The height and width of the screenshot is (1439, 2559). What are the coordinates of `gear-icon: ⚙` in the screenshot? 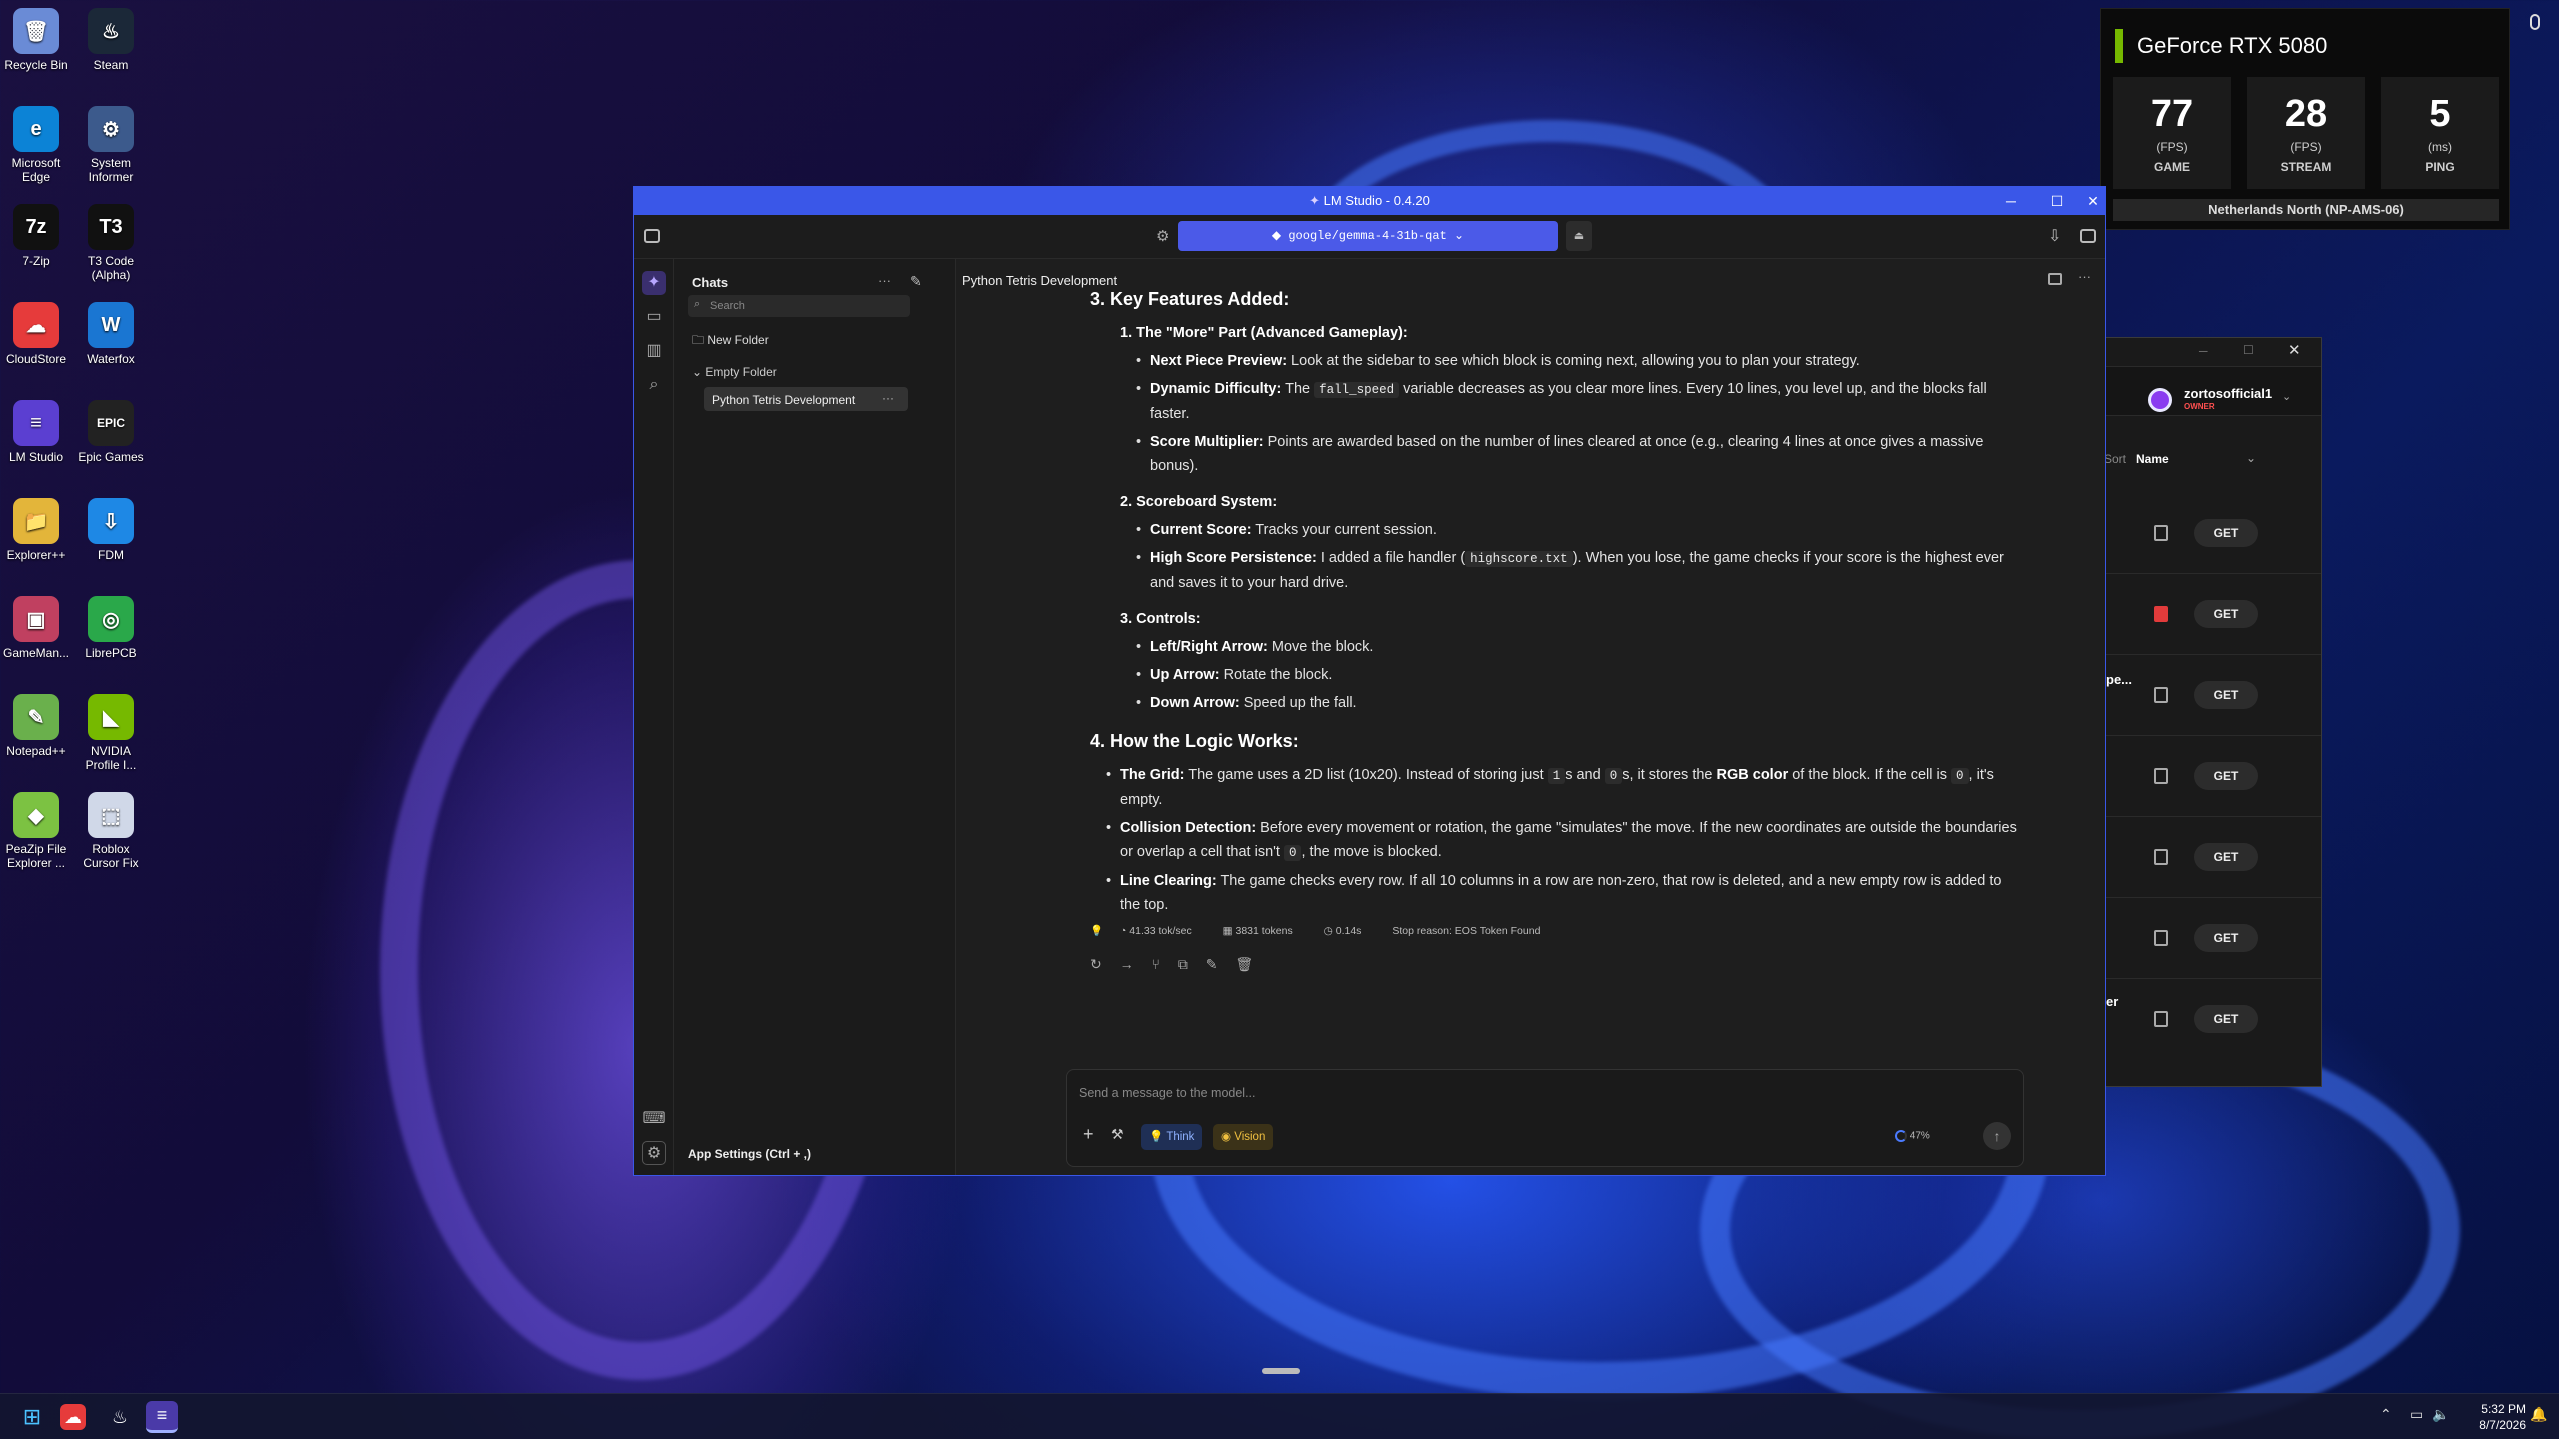 It's located at (1162, 236).